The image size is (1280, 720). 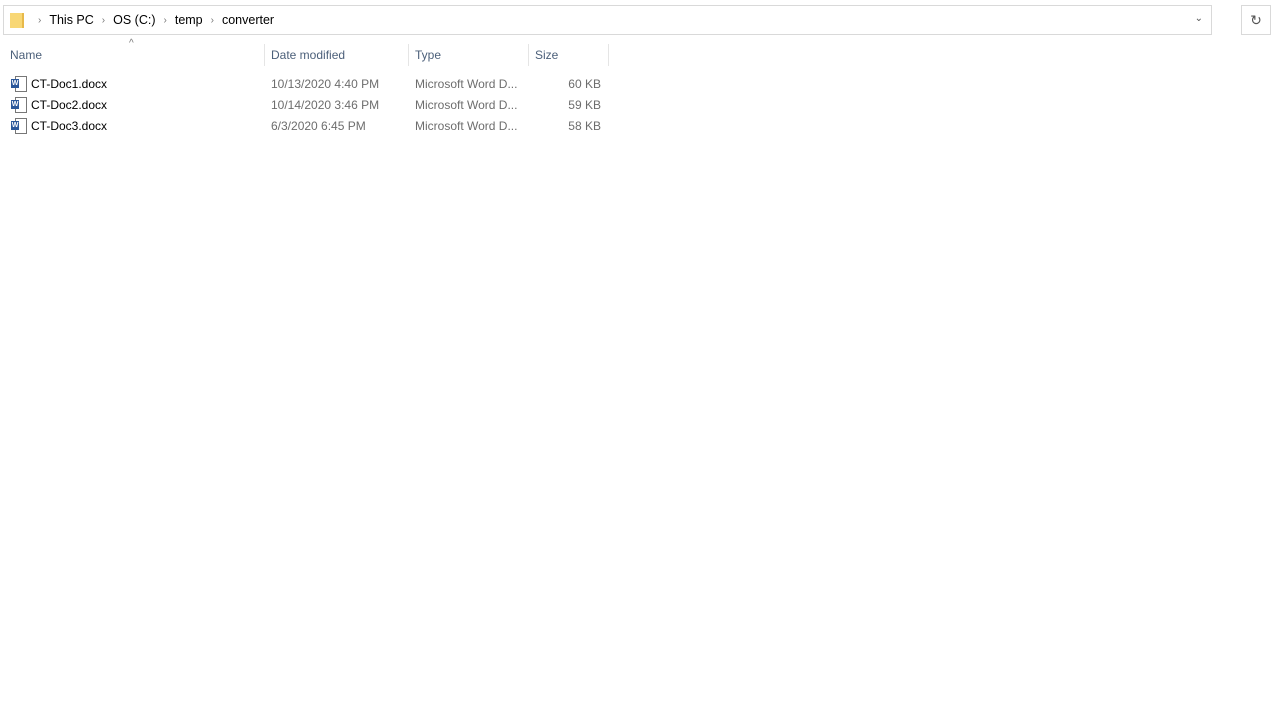 What do you see at coordinates (428, 55) in the screenshot?
I see `column-header-type: Type` at bounding box center [428, 55].